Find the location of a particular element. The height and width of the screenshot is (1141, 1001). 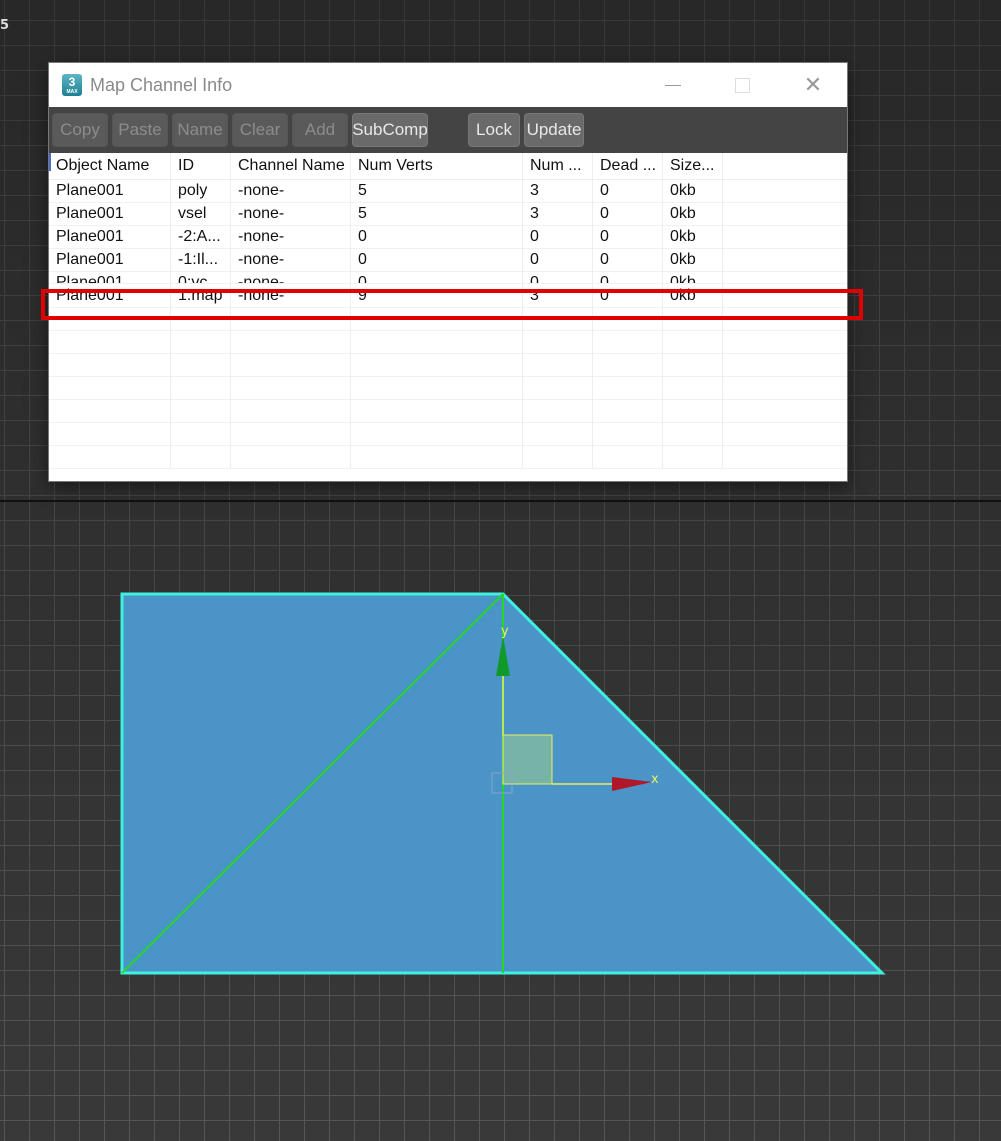

clear-button: Clear is located at coordinates (260, 130).